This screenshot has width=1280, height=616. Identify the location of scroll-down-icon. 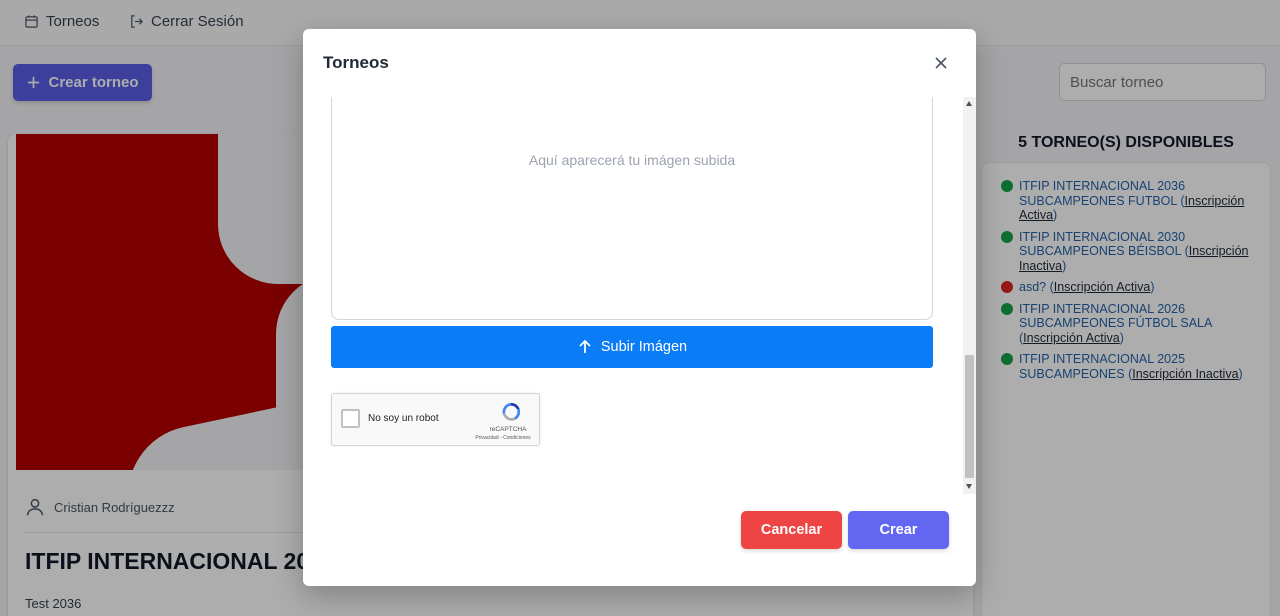
(969, 486).